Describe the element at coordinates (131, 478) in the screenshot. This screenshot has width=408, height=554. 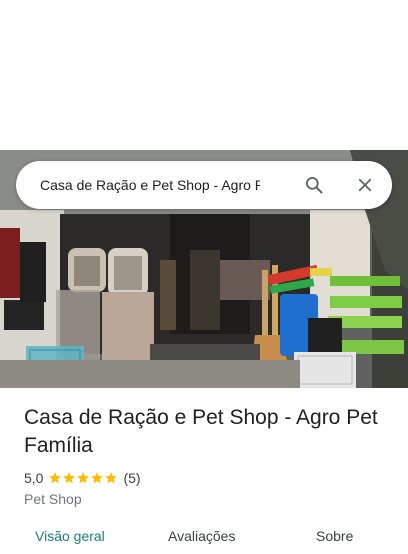
I see `review-count: (5)` at that location.